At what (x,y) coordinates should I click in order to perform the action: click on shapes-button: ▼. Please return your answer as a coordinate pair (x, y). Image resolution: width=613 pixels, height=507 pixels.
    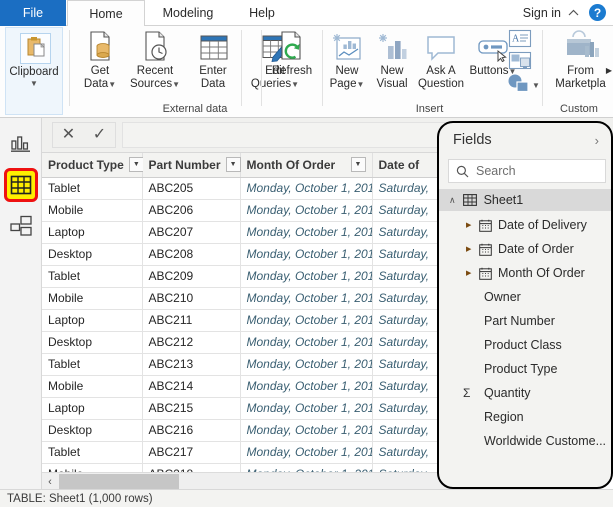
    Looking at the image, I should click on (523, 83).